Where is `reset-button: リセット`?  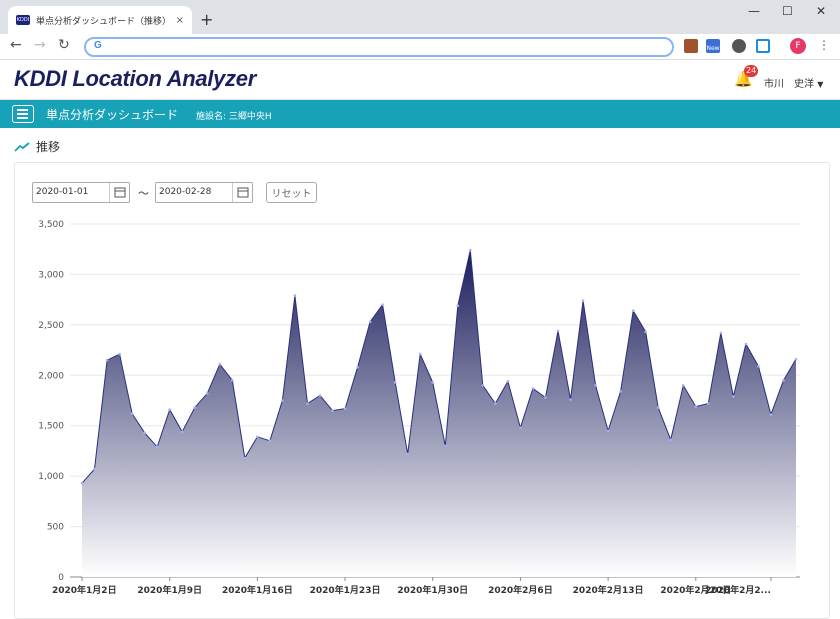 reset-button: リセット is located at coordinates (291, 192).